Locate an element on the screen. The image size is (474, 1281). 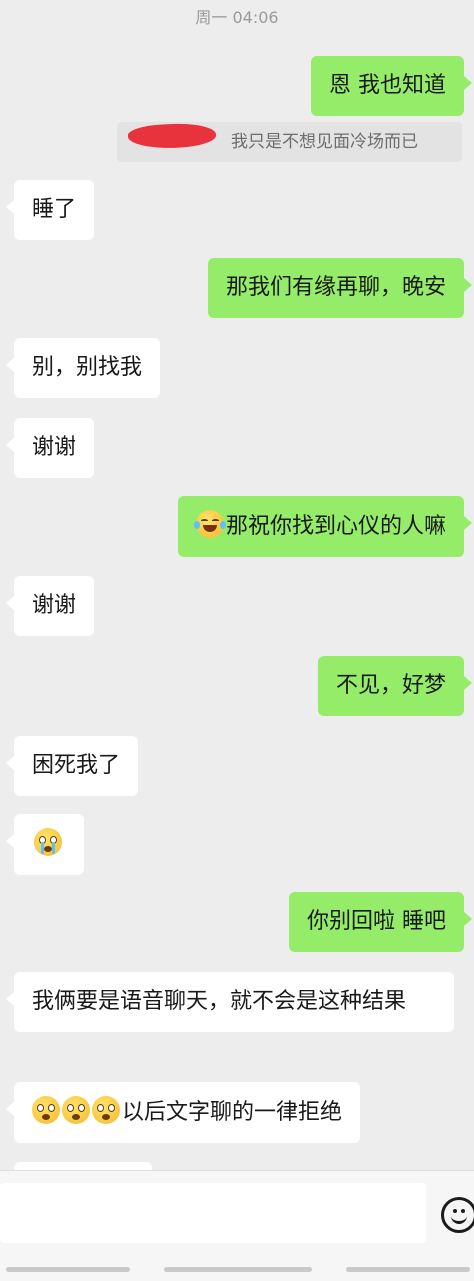
message-row-outgoing: 不见，好梦 is located at coordinates (395, 686).